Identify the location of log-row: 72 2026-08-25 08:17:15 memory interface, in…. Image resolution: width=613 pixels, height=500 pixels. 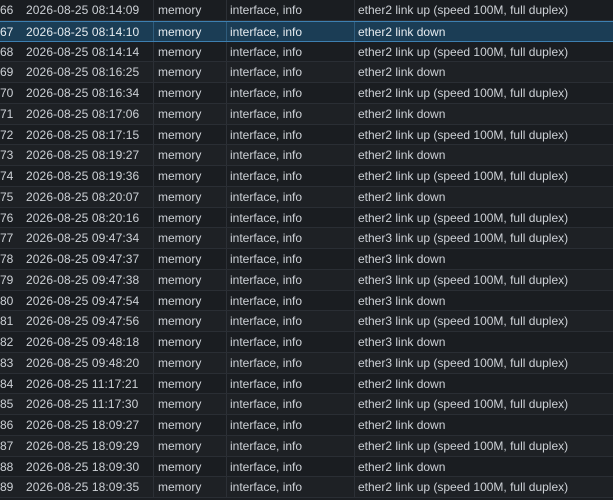
(306, 135).